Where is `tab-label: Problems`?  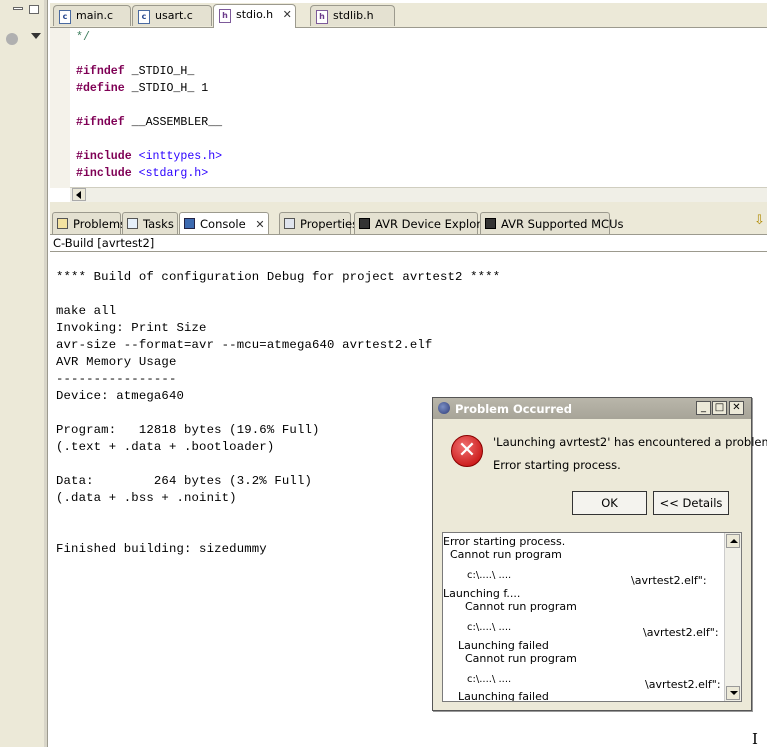
tab-label: Problems is located at coordinates (100, 224).